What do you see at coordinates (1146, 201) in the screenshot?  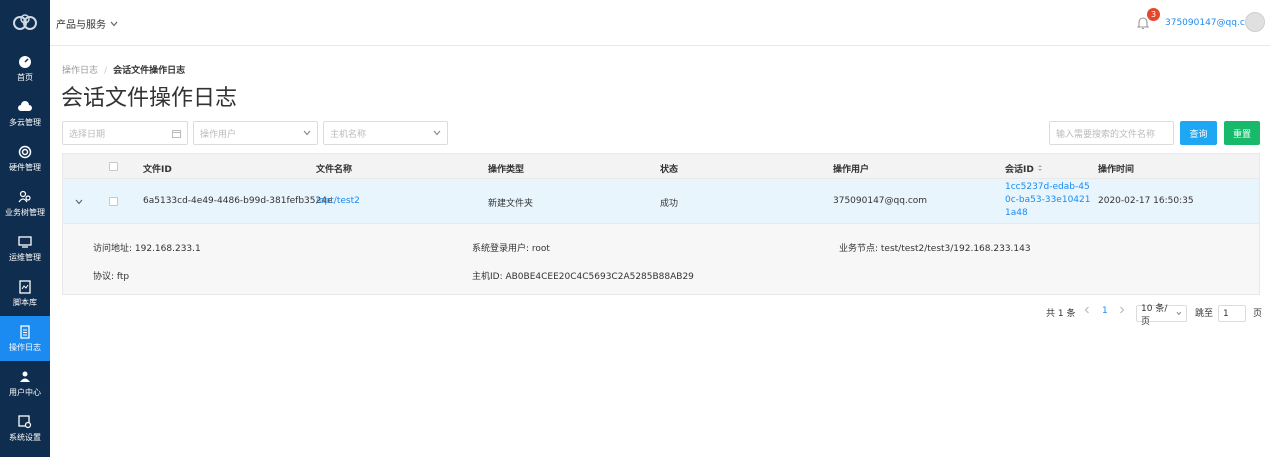 I see `cell-op-time: 2020-02-17 16:50:35` at bounding box center [1146, 201].